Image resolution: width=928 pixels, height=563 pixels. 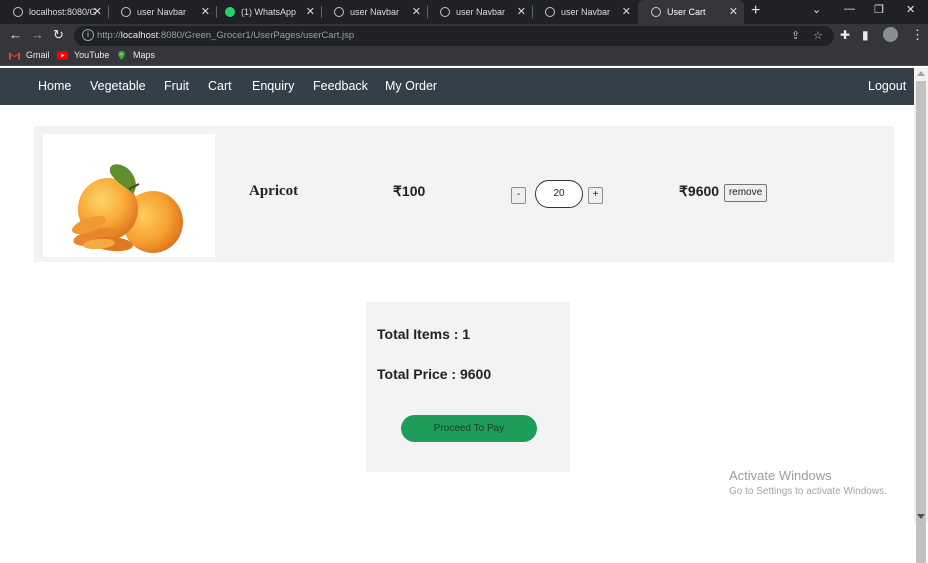 I want to click on bookmark-gmail: Gmail, so click(x=29, y=55).